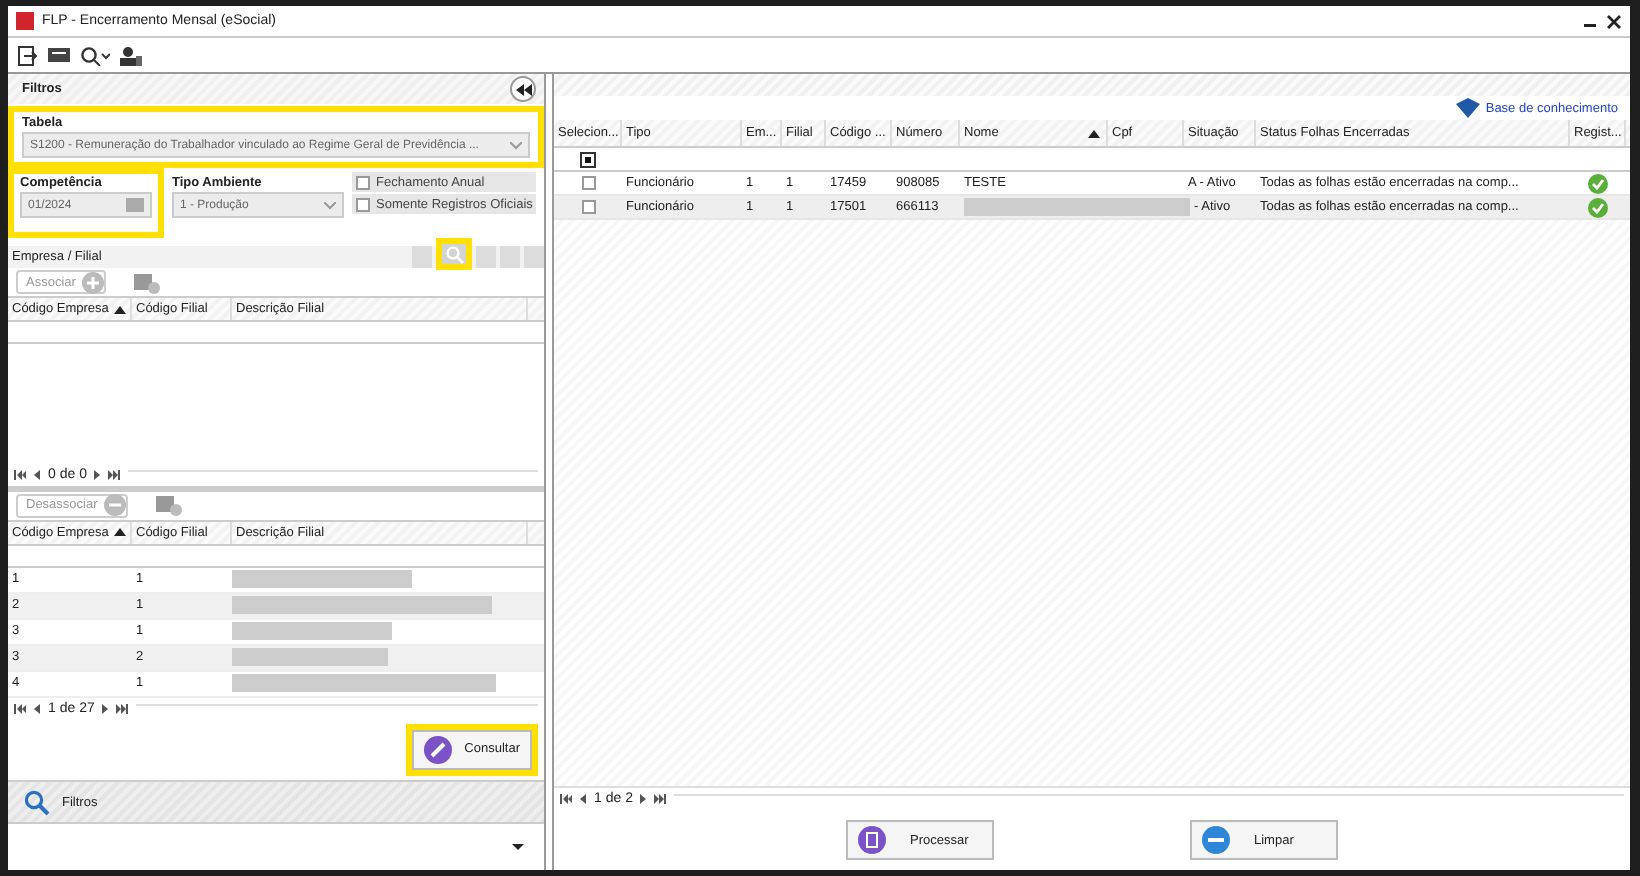 The width and height of the screenshot is (1640, 876). Describe the element at coordinates (28, 55) in the screenshot. I see `exit-icon` at that location.